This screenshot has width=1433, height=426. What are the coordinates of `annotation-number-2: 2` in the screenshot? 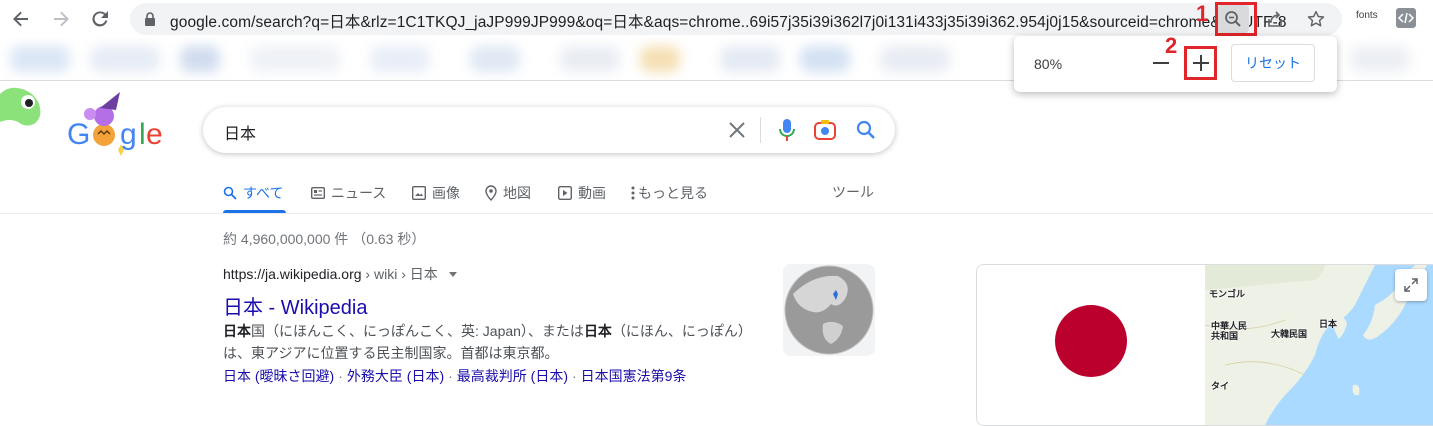 It's located at (1171, 45).